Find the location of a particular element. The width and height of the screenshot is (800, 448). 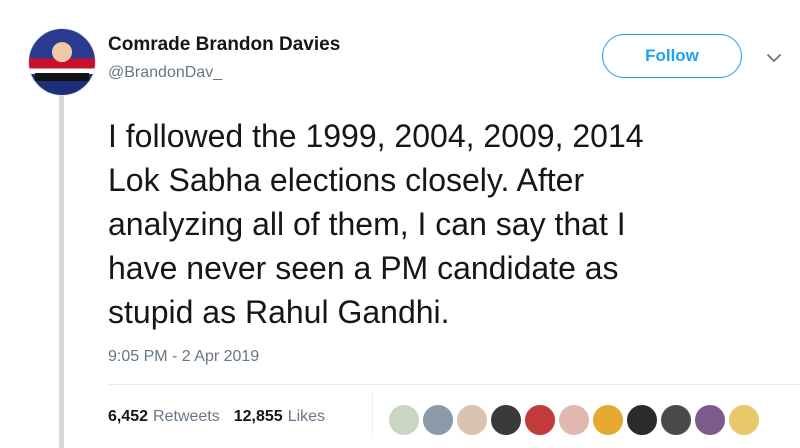

tweet-stats: 6,452 Retweets 12,855 Likes is located at coordinates (216, 417).